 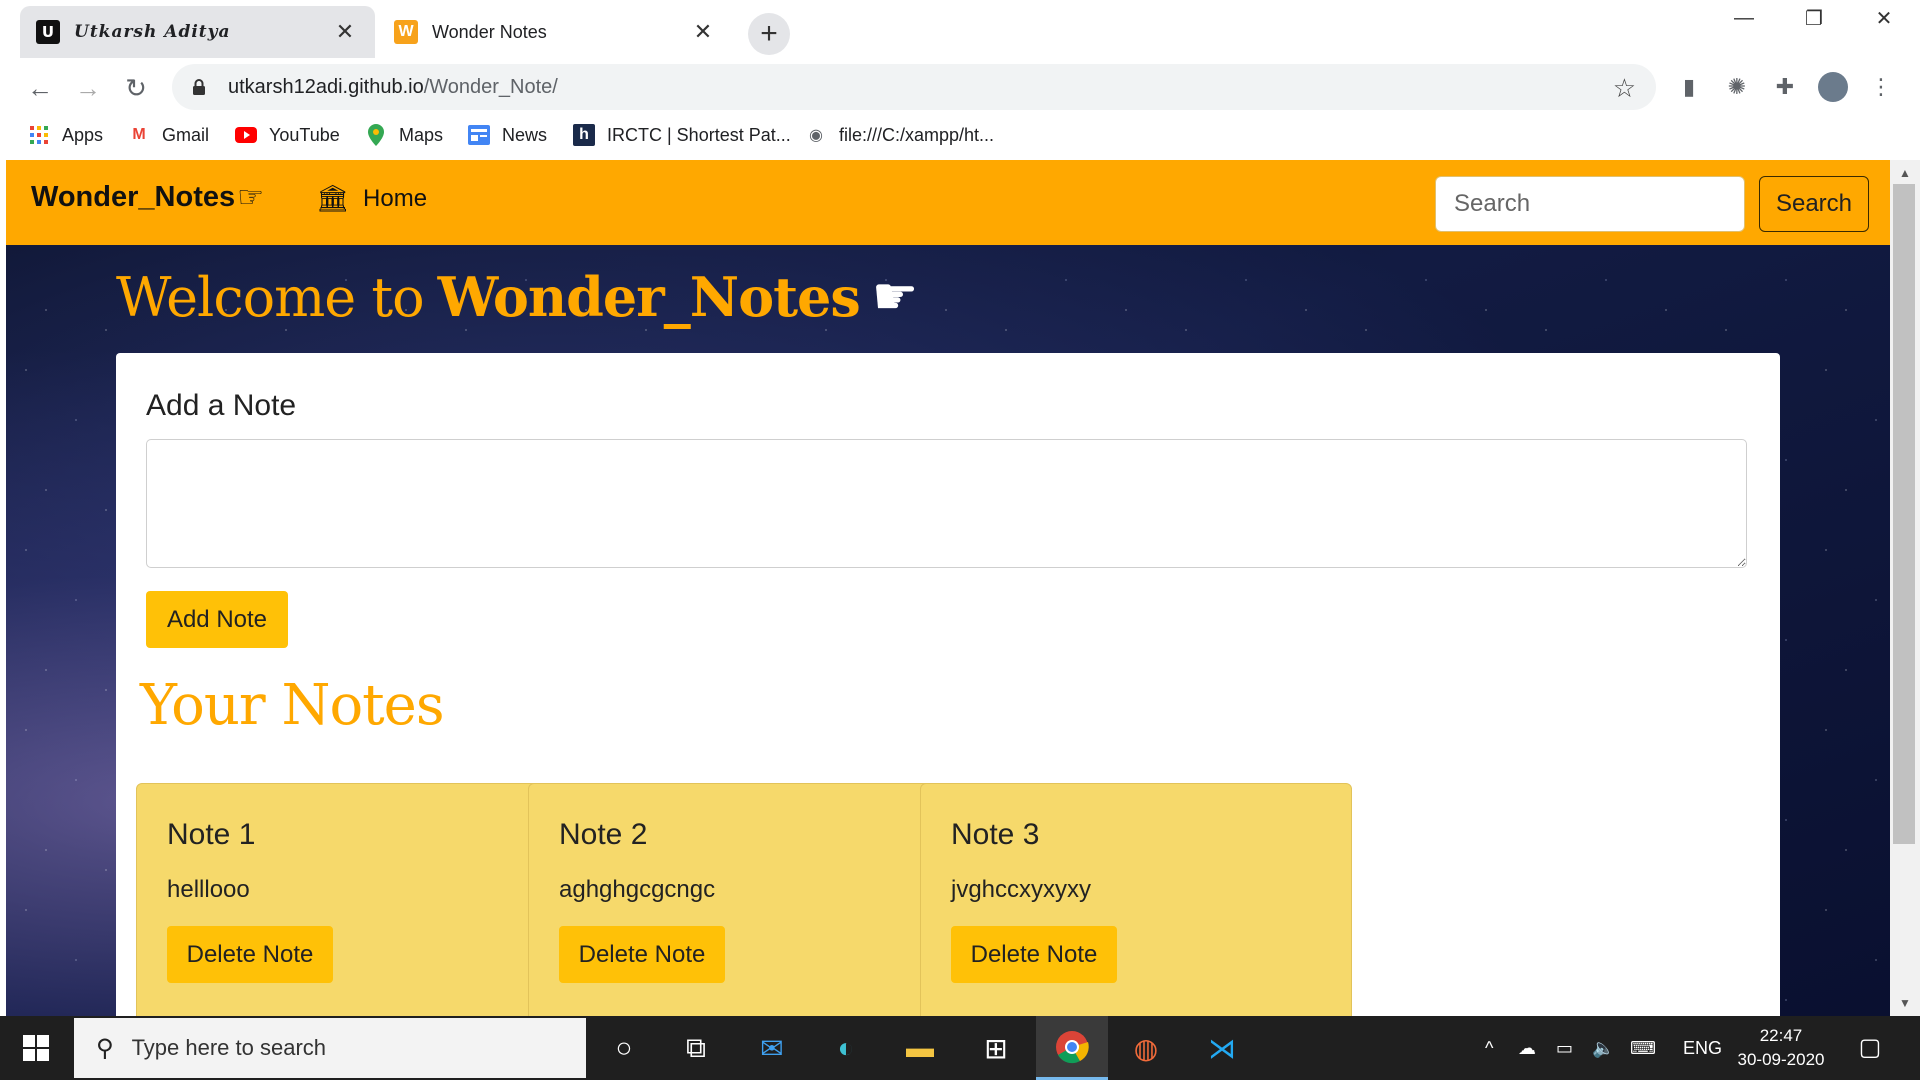 I want to click on site-search-input, so click(x=1590, y=204).